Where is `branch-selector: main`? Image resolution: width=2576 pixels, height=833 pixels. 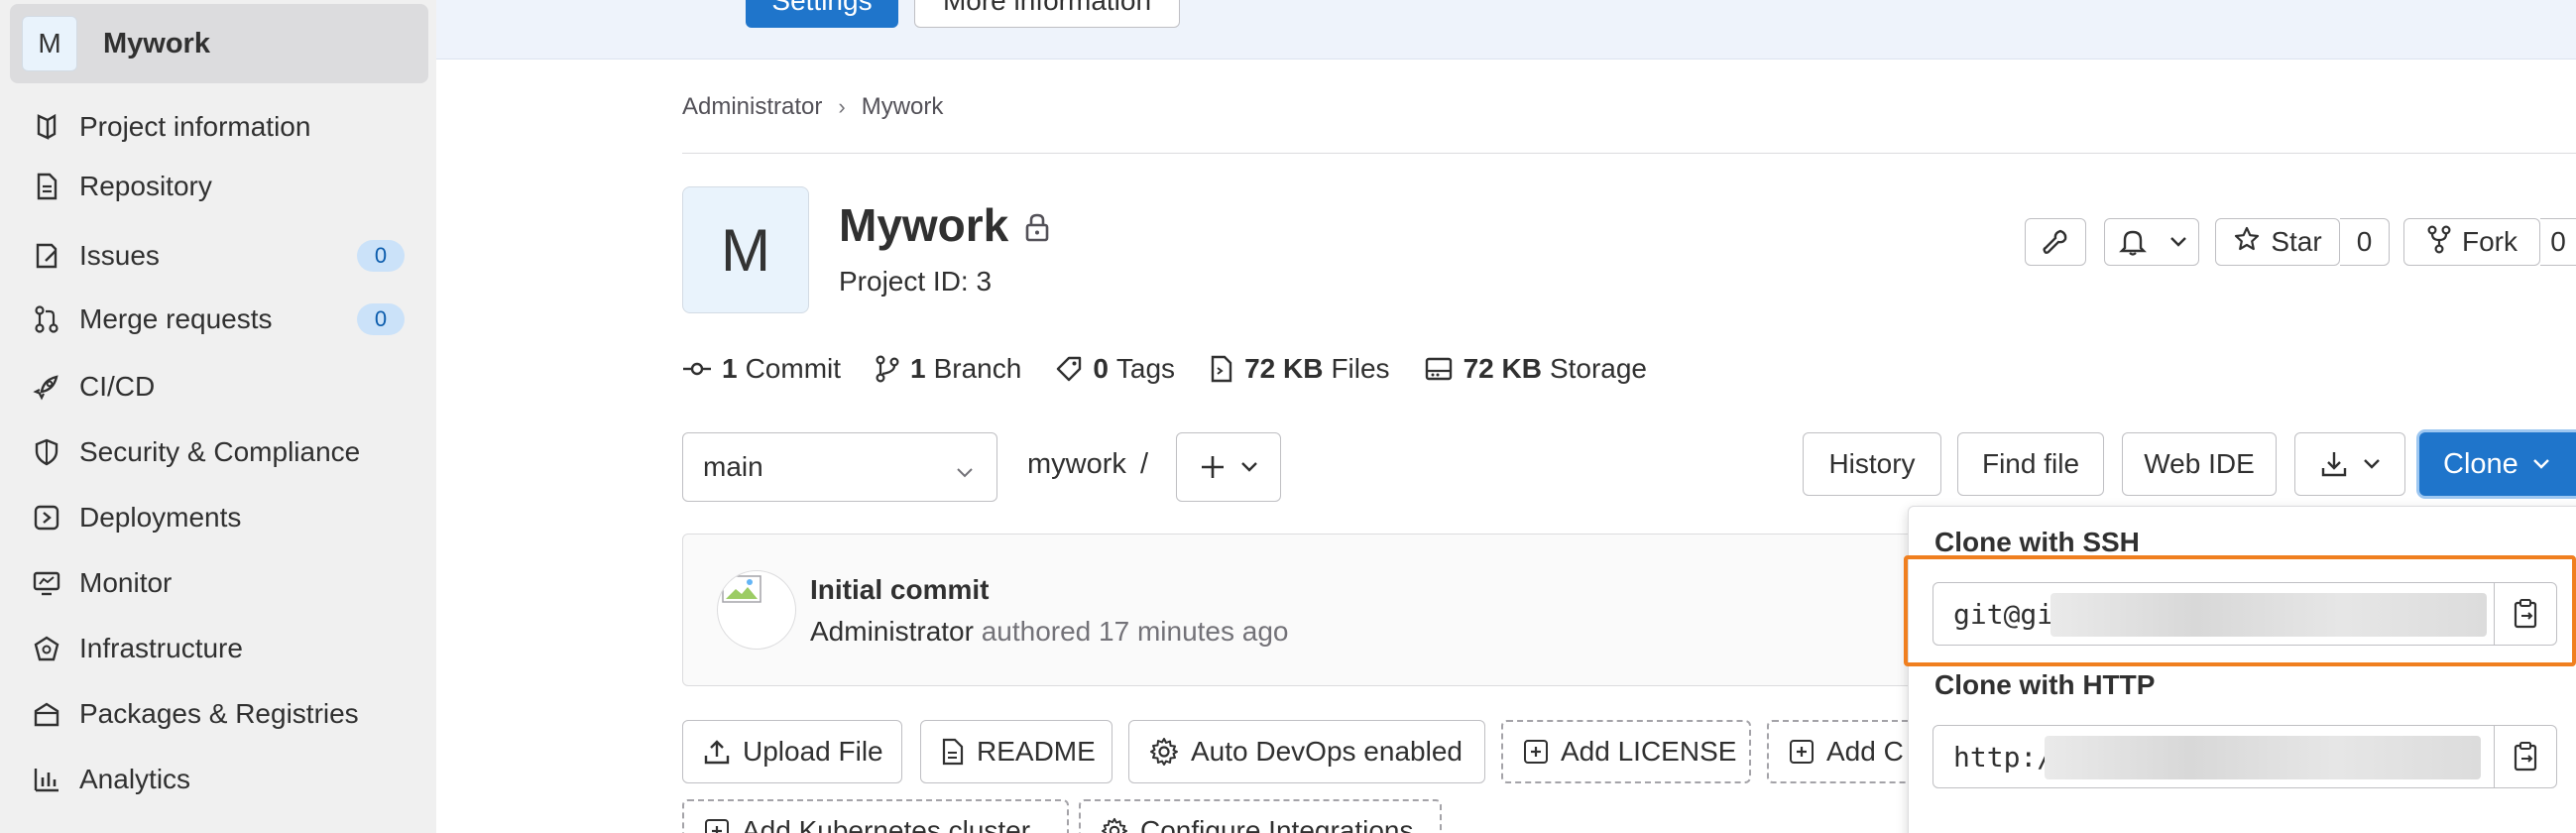
branch-selector: main is located at coordinates (839, 467).